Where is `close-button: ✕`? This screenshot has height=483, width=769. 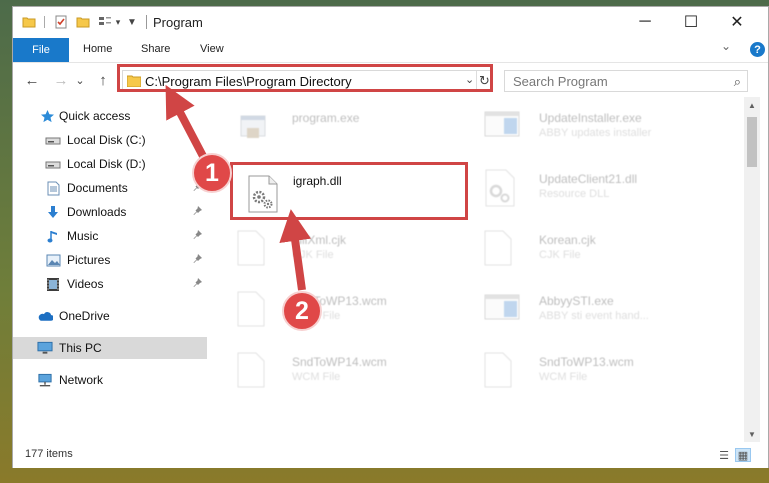
close-button: ✕ is located at coordinates (737, 22).